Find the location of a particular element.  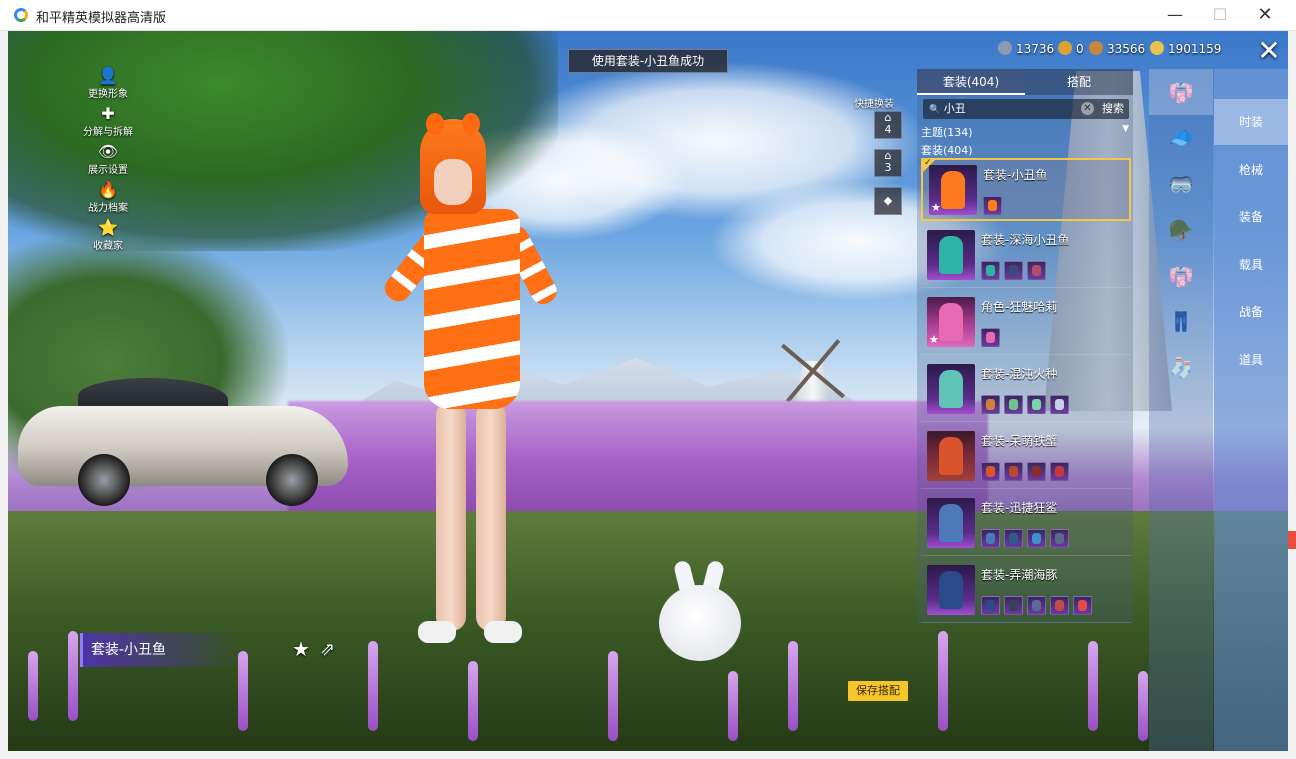

outfit-item-deep-sea-clownfish: 套装-深海小丑鱼 is located at coordinates (1026, 256).